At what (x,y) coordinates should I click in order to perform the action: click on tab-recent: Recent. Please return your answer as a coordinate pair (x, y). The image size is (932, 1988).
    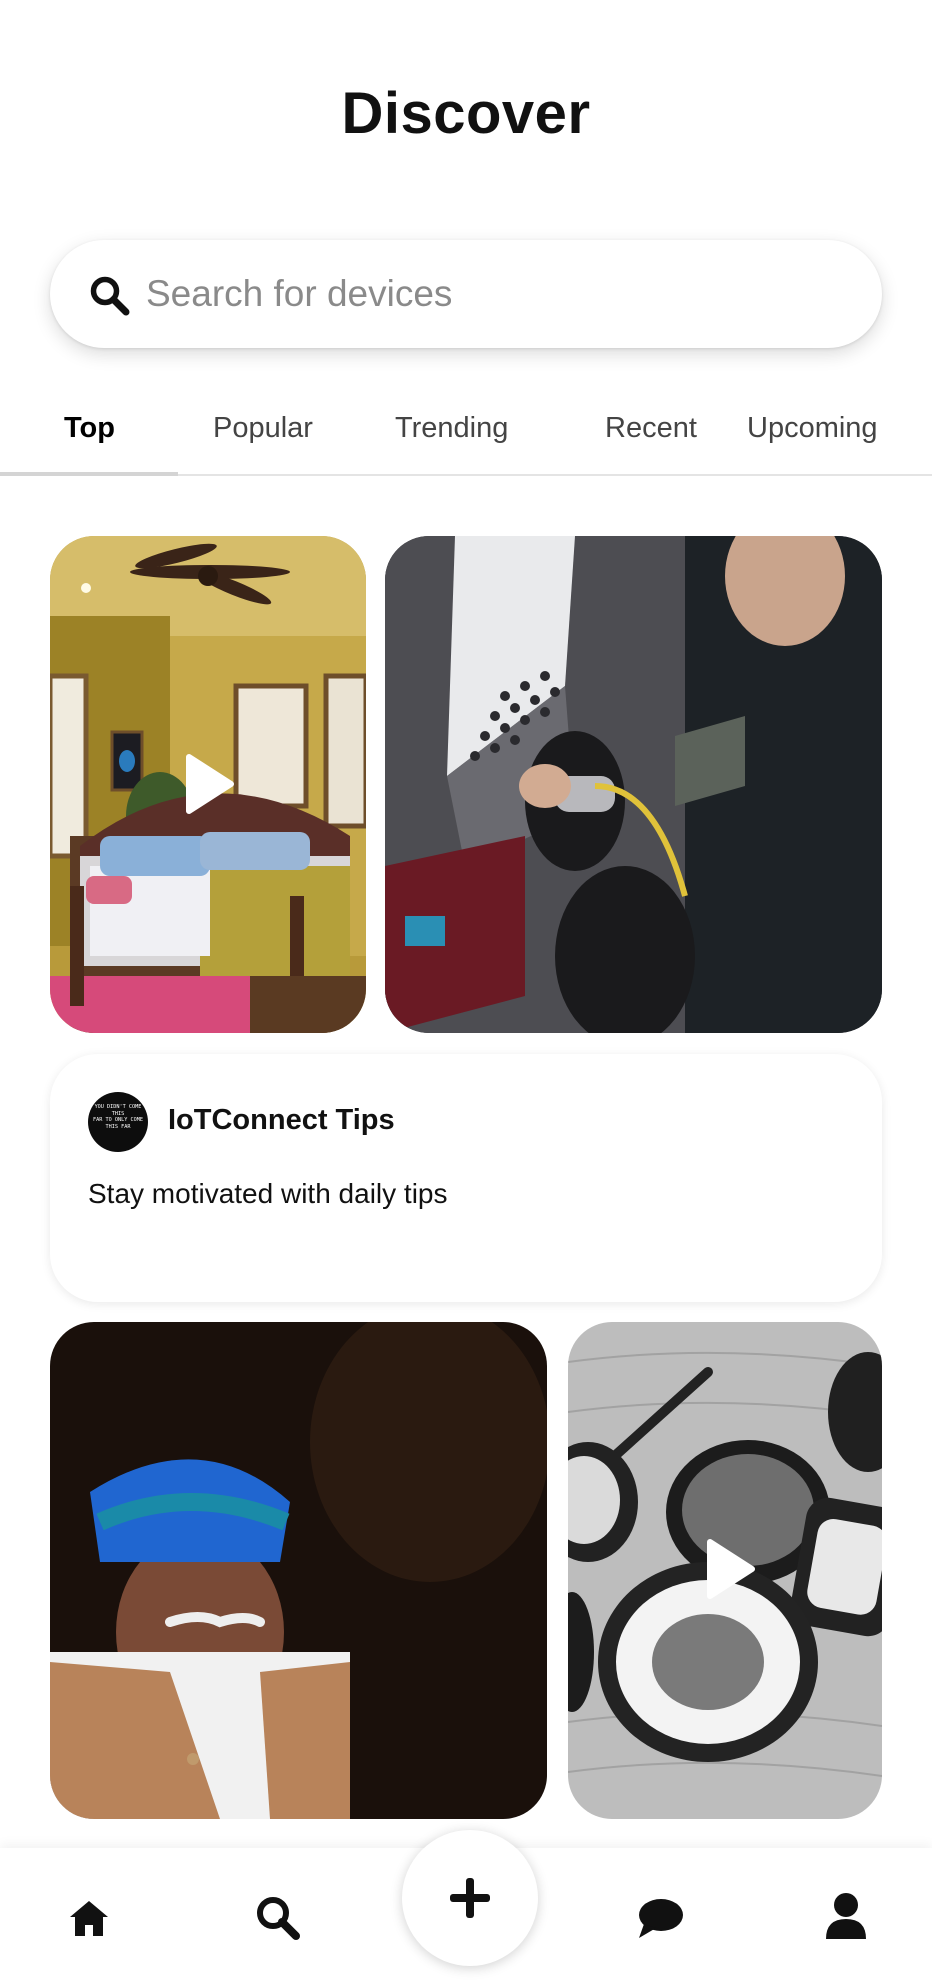
    Looking at the image, I should click on (651, 428).